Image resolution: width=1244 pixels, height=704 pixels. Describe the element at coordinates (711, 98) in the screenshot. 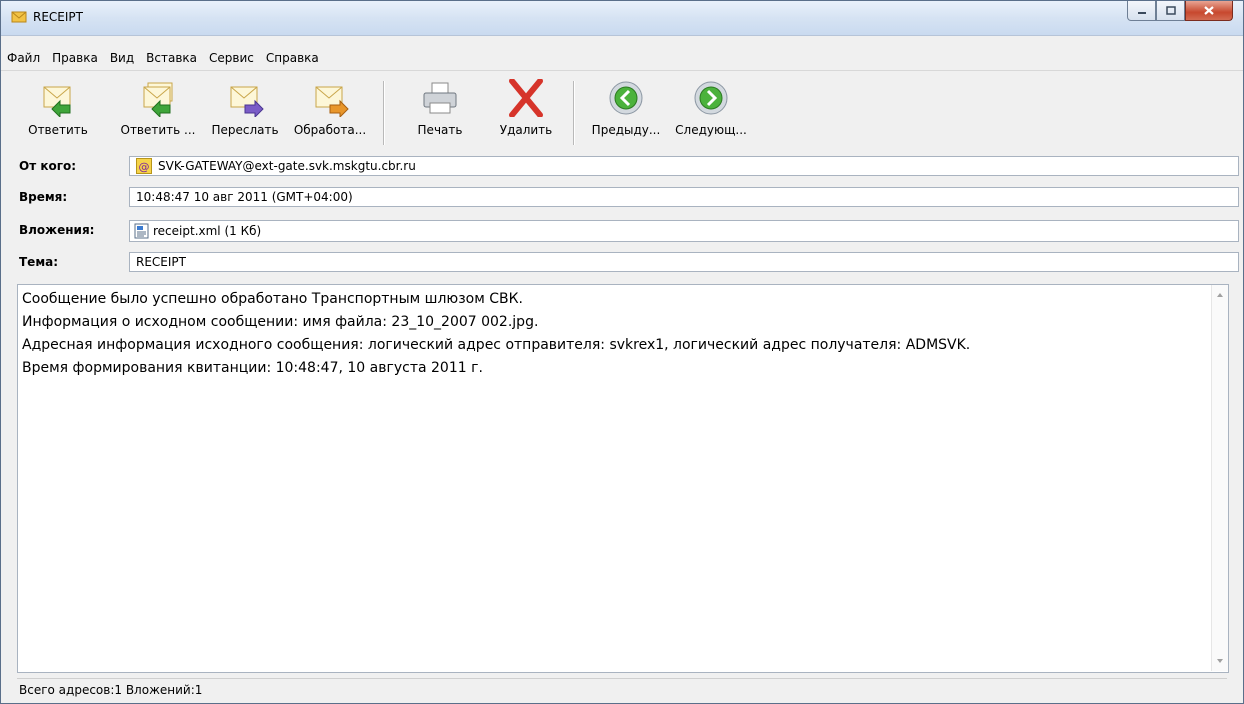

I see `arrow-right-icon` at that location.